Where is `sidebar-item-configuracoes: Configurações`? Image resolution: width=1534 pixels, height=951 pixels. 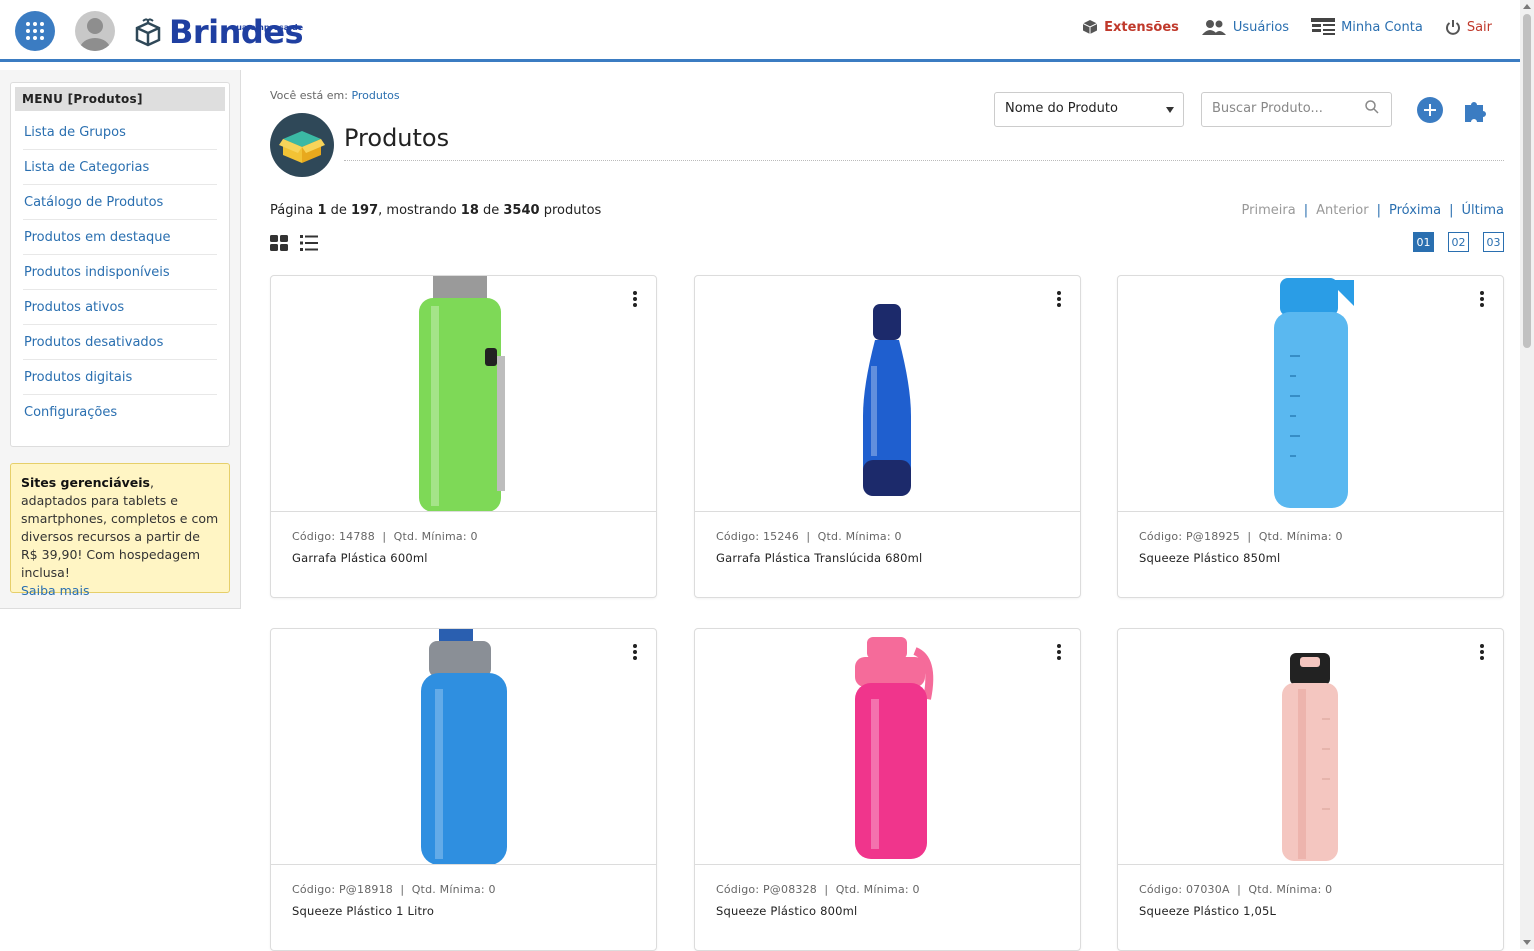
sidebar-item-configuracoes: Configurações is located at coordinates (120, 412).